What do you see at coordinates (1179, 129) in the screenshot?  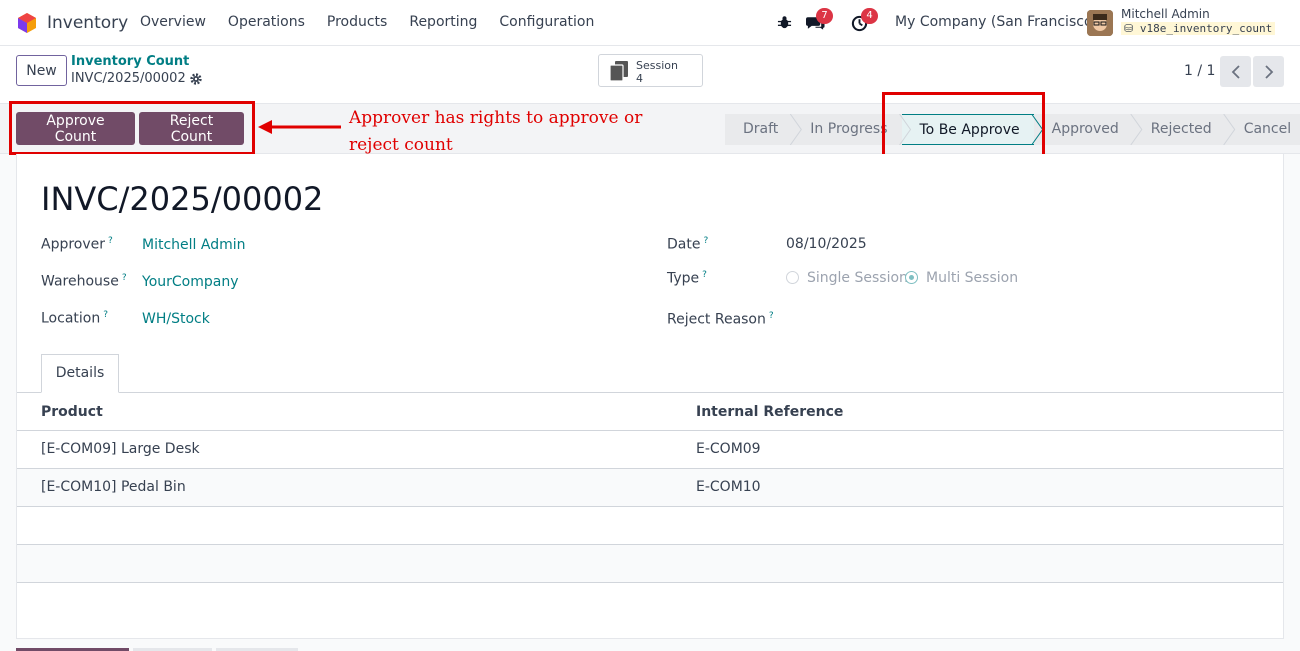 I see `stage-rejected: Rejected` at bounding box center [1179, 129].